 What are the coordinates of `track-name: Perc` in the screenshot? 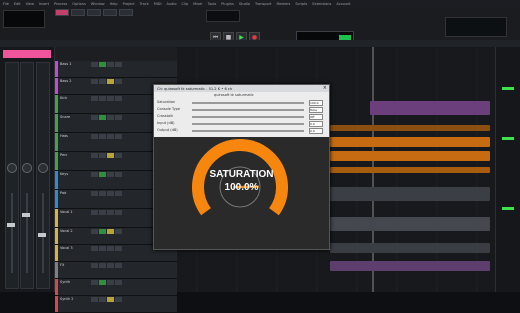 It's located at (63, 155).